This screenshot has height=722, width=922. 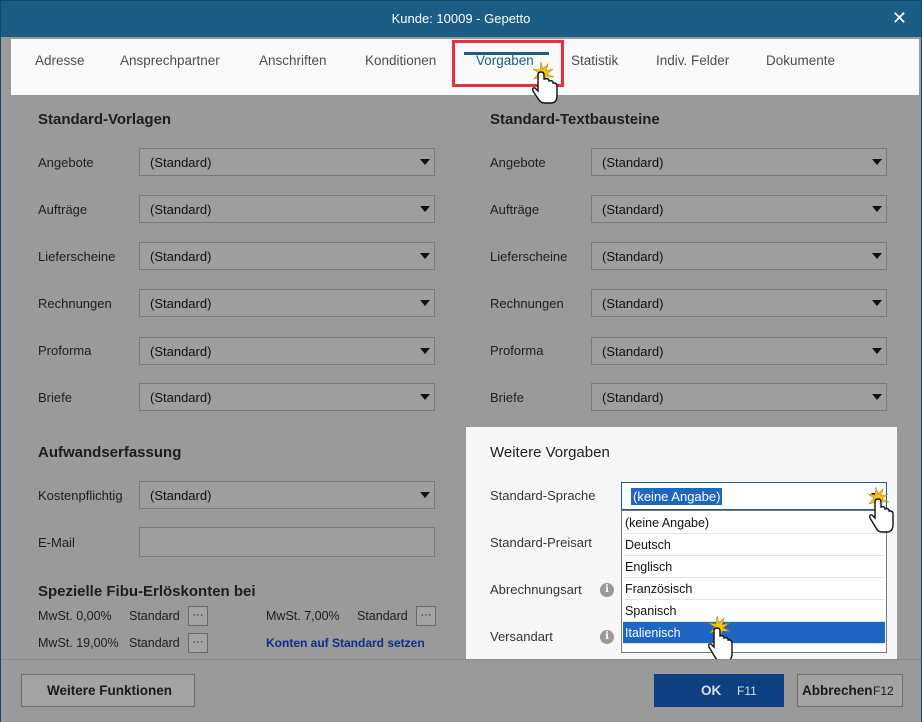 What do you see at coordinates (594, 60) in the screenshot?
I see `tab-statistik: Statistik` at bounding box center [594, 60].